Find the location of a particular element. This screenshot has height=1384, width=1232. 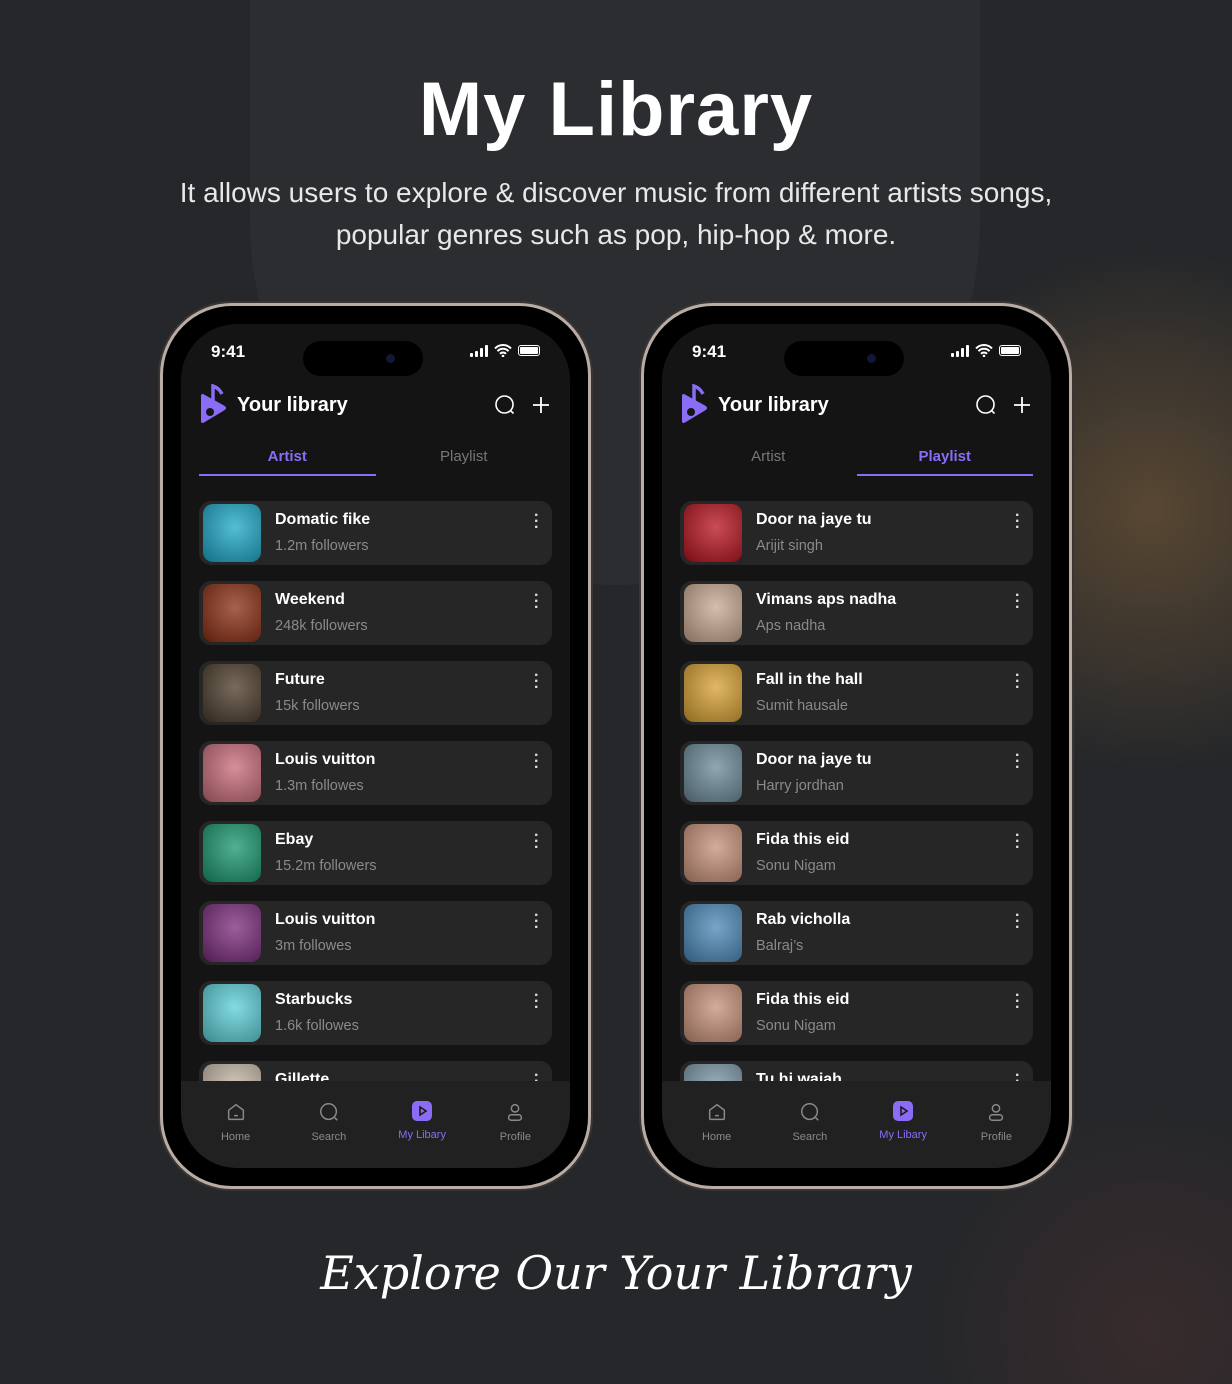

list-item: Rab vicholla Balraj’s · · · is located at coordinates (856, 933).